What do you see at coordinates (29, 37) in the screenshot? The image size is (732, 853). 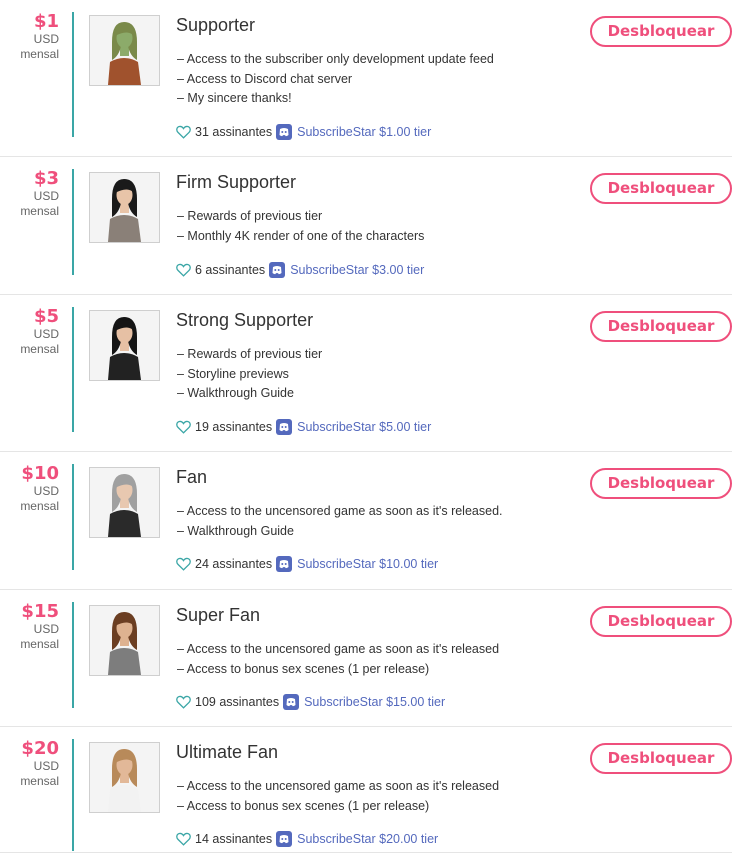 I see `tier-price: $1 USD mensal` at bounding box center [29, 37].